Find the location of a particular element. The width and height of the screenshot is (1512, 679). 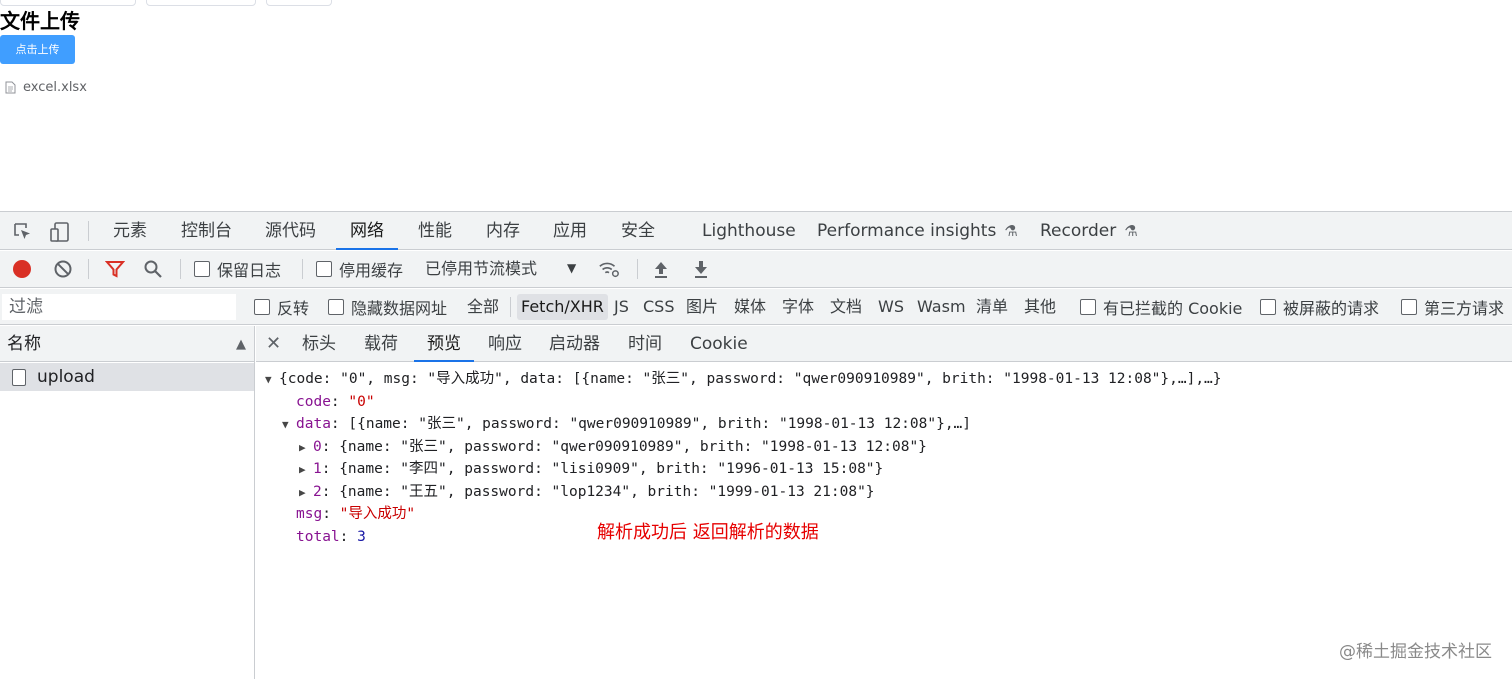

tab-memory: 内存 is located at coordinates (503, 231).